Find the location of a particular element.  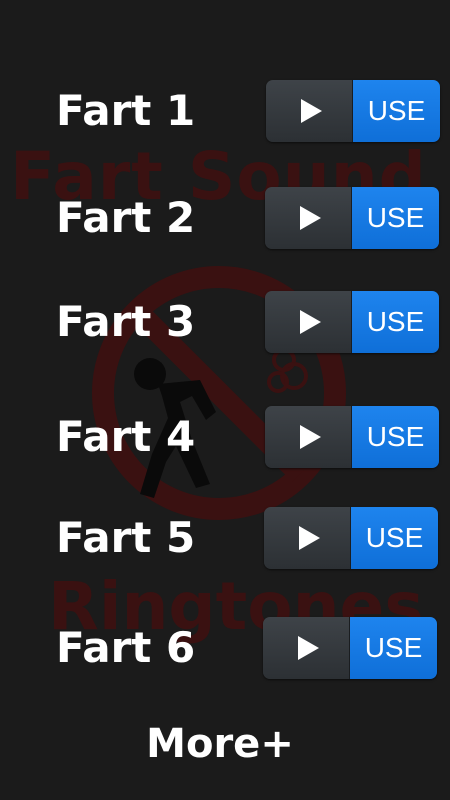

sound-label: Fart 1 is located at coordinates (126, 110).